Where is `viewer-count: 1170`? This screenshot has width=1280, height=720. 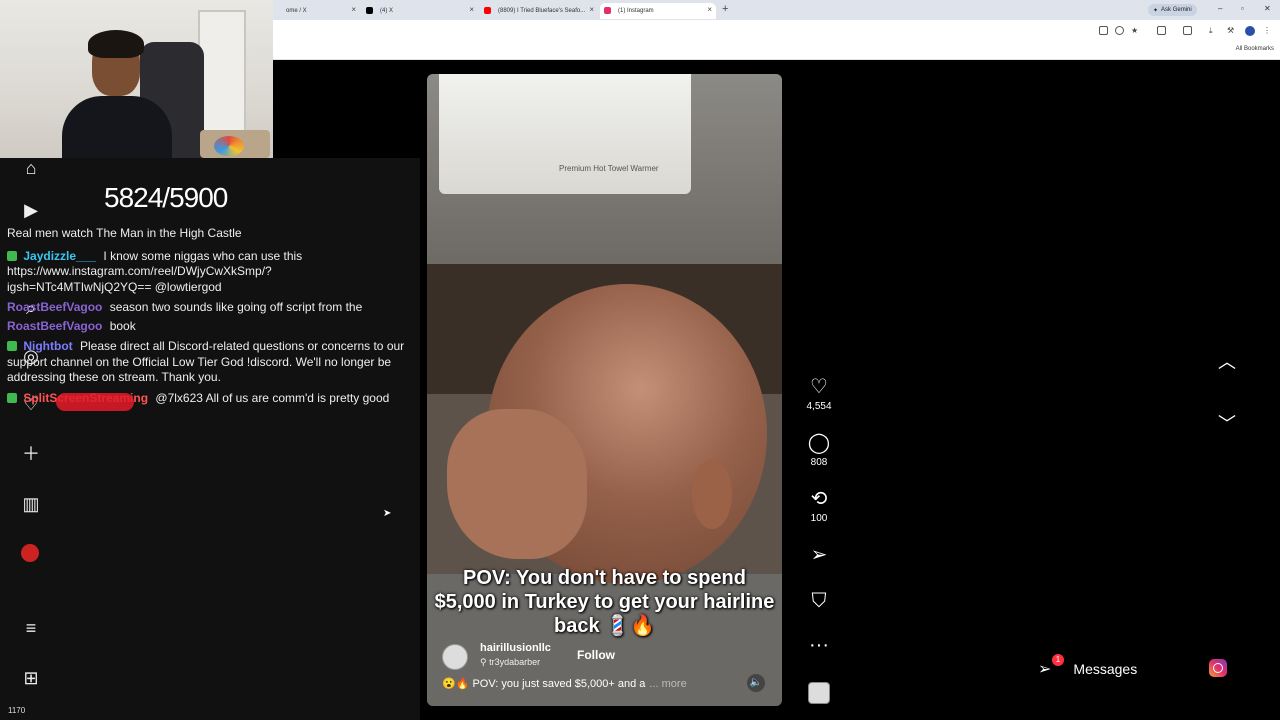
viewer-count: 1170 is located at coordinates (17, 710).